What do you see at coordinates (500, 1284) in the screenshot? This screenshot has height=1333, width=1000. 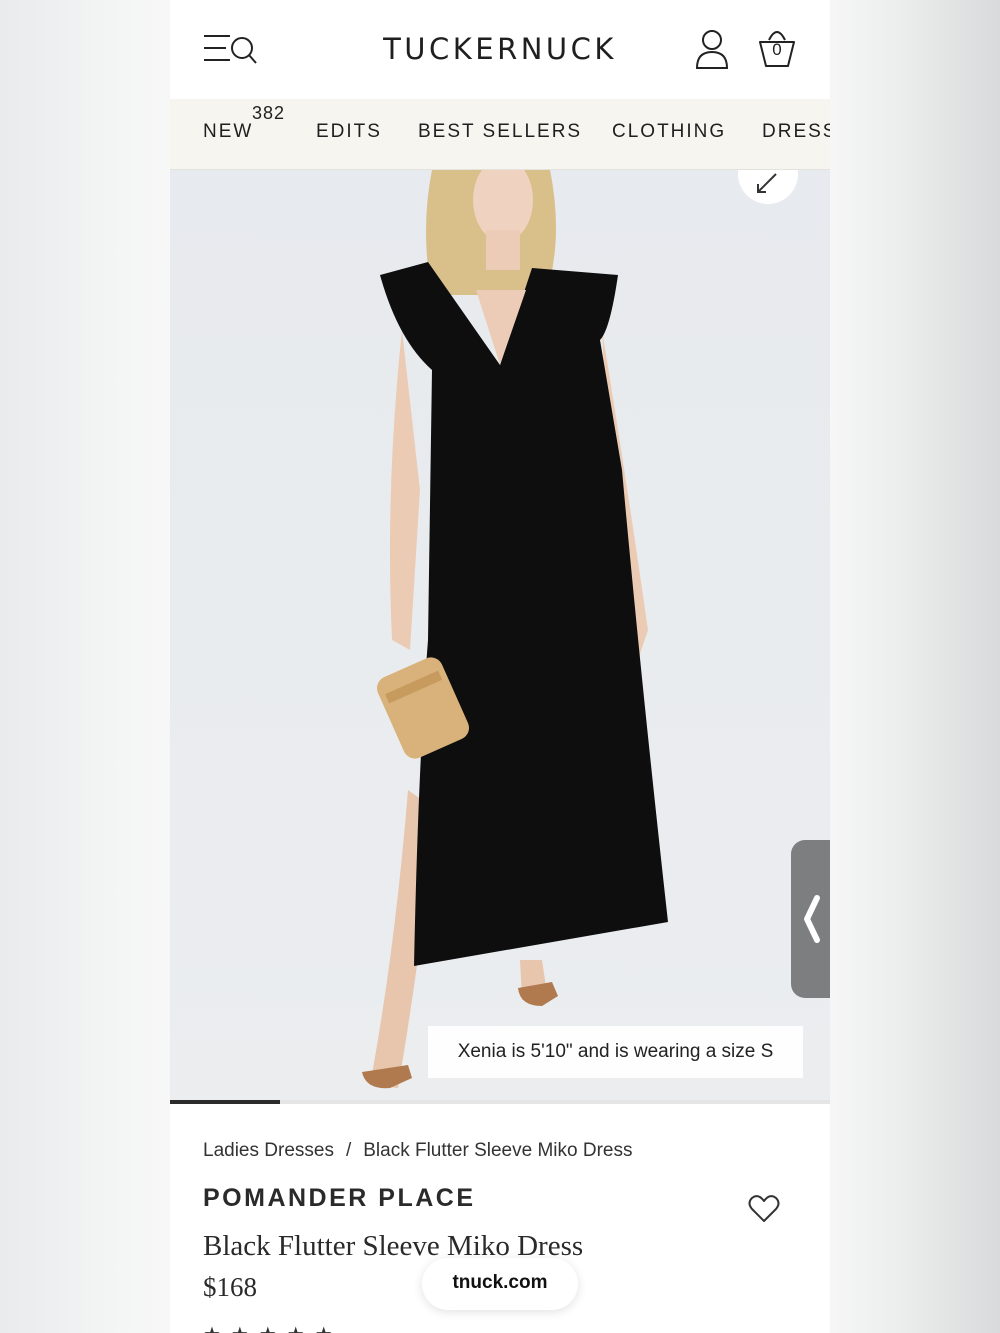 I see `url-pill: tnuck.com` at bounding box center [500, 1284].